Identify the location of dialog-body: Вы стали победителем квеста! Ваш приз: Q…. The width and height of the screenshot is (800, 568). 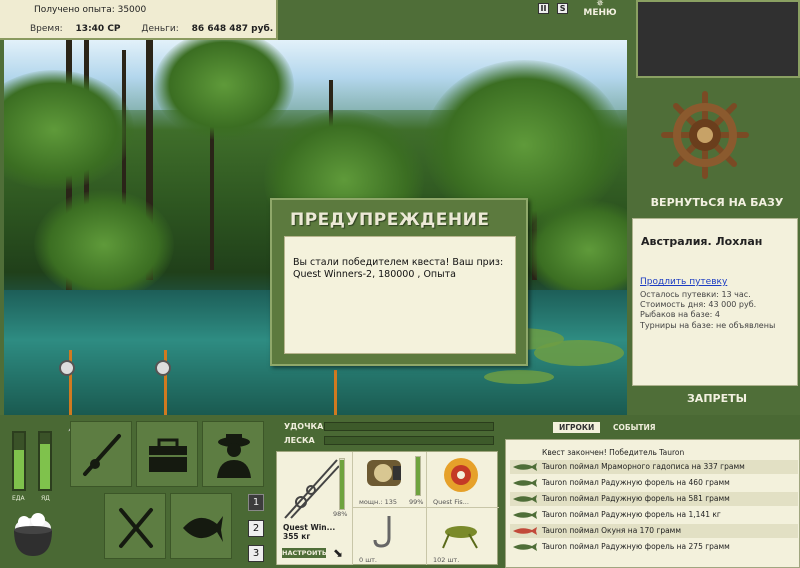
(400, 295).